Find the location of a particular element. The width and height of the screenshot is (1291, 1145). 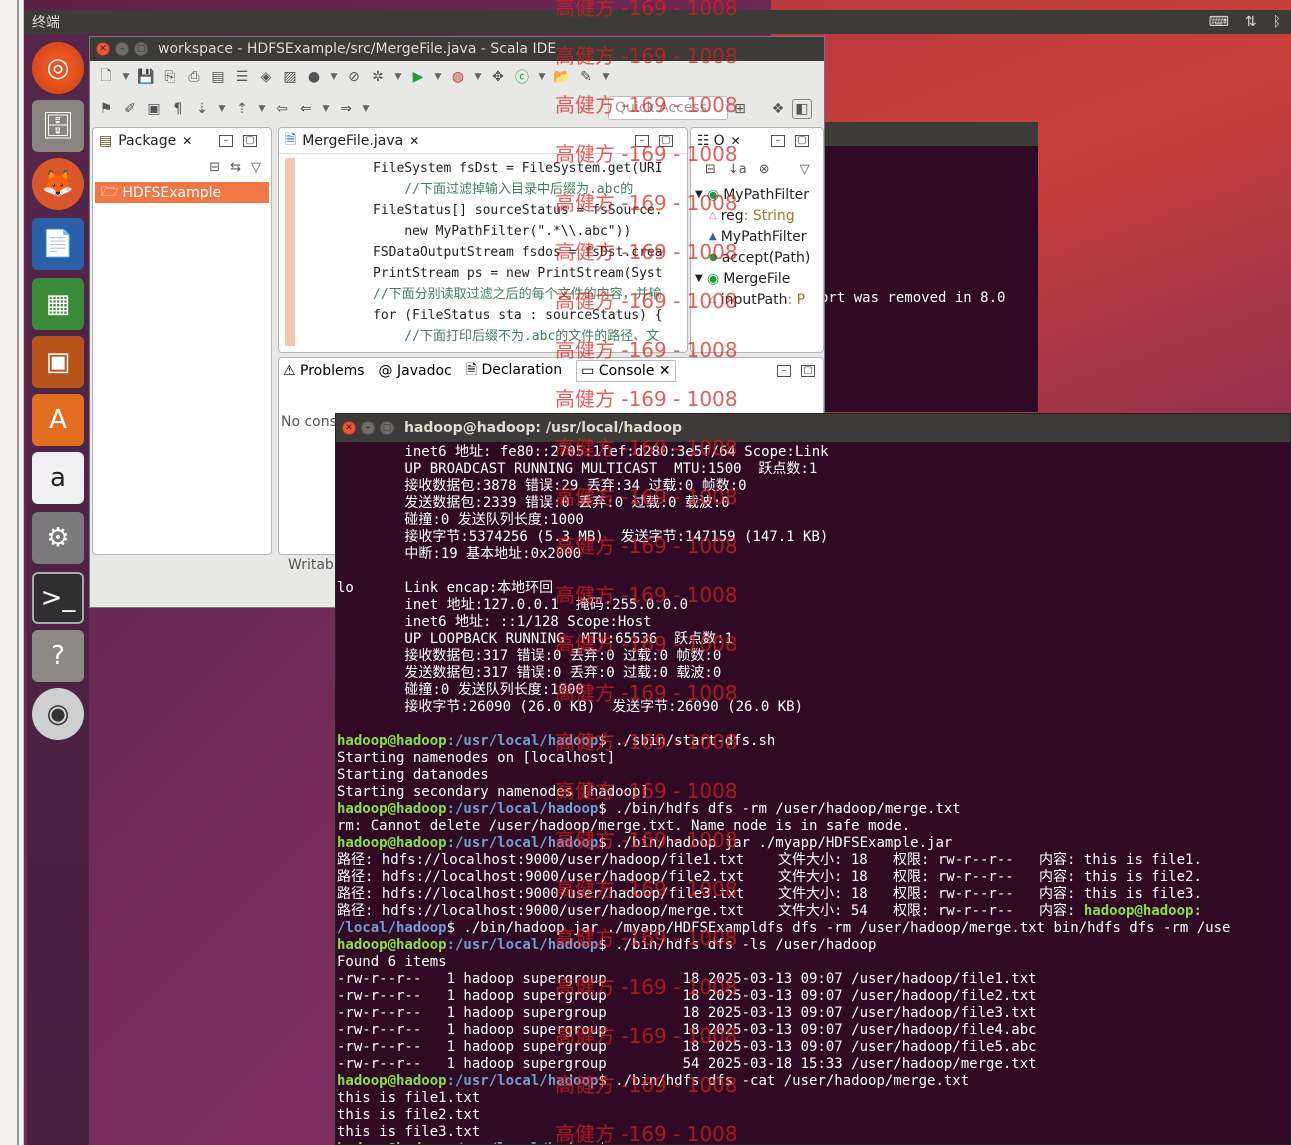

help-icon: ? is located at coordinates (58, 656).